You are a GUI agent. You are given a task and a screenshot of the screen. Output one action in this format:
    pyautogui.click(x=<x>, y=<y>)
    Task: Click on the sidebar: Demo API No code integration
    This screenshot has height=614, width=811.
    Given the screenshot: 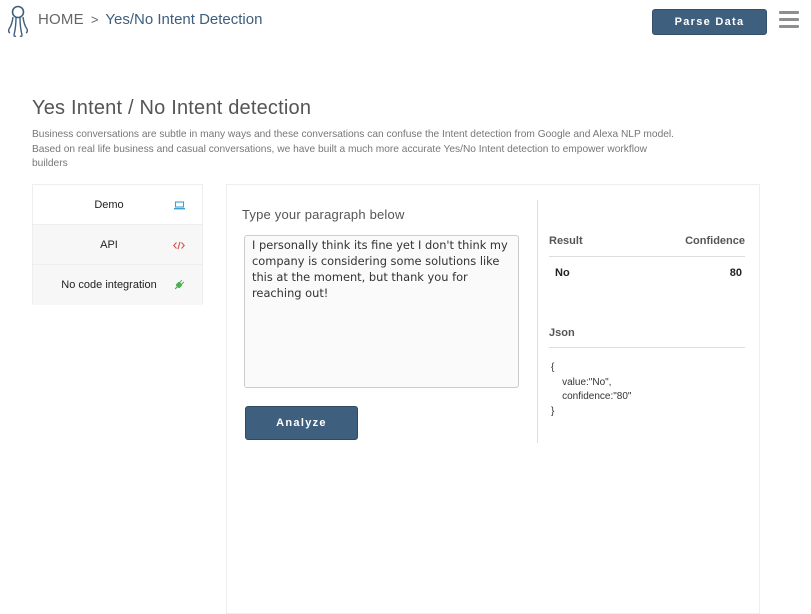 What is the action you would take?
    pyautogui.click(x=117, y=244)
    